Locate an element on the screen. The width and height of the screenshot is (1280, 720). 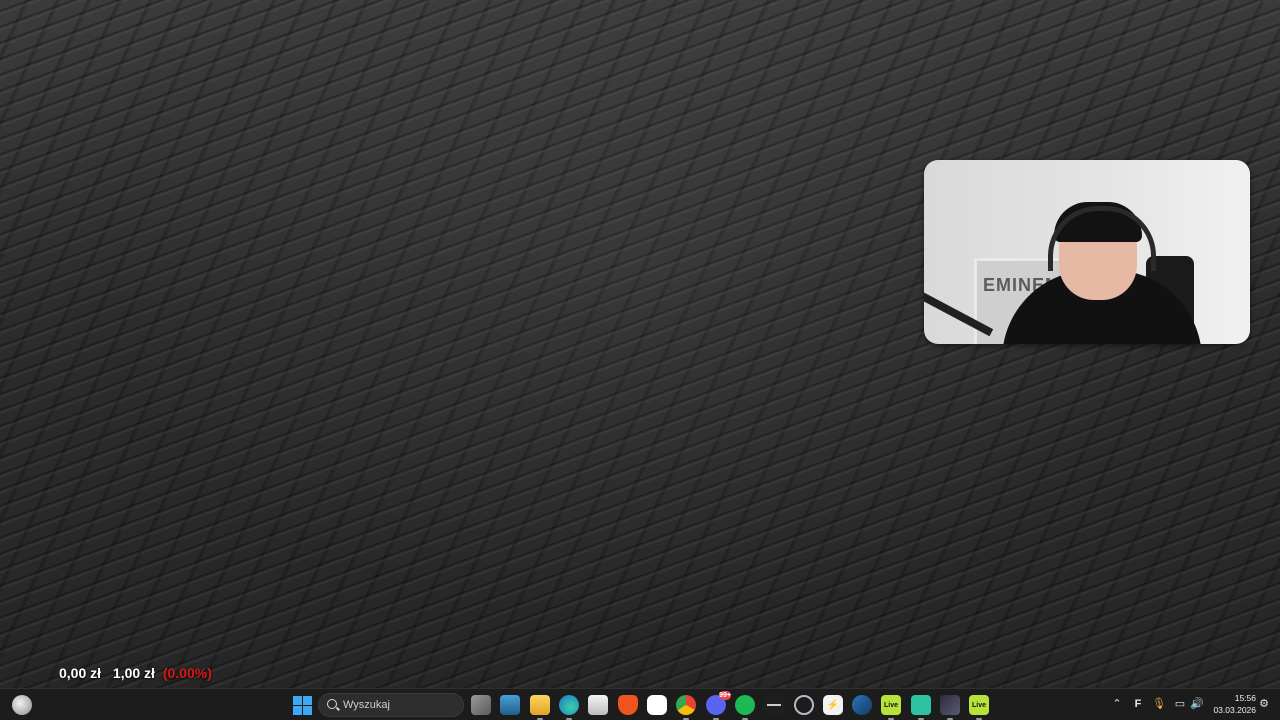
live-icon-2: Live is located at coordinates (979, 707).